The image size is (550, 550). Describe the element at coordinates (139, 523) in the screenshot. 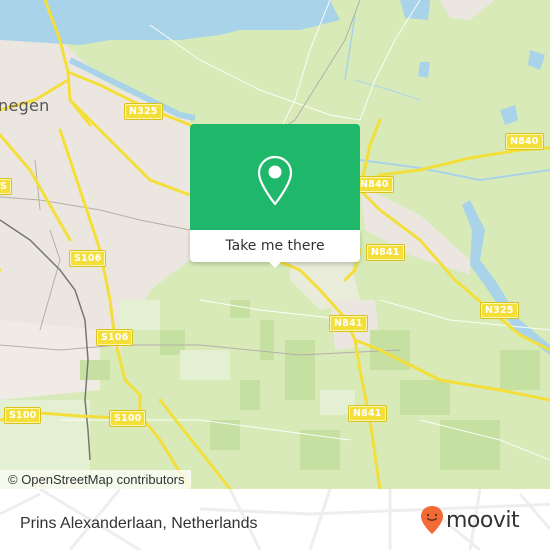

I see `place-name: Prins Alexanderlaan, Netherlands` at that location.